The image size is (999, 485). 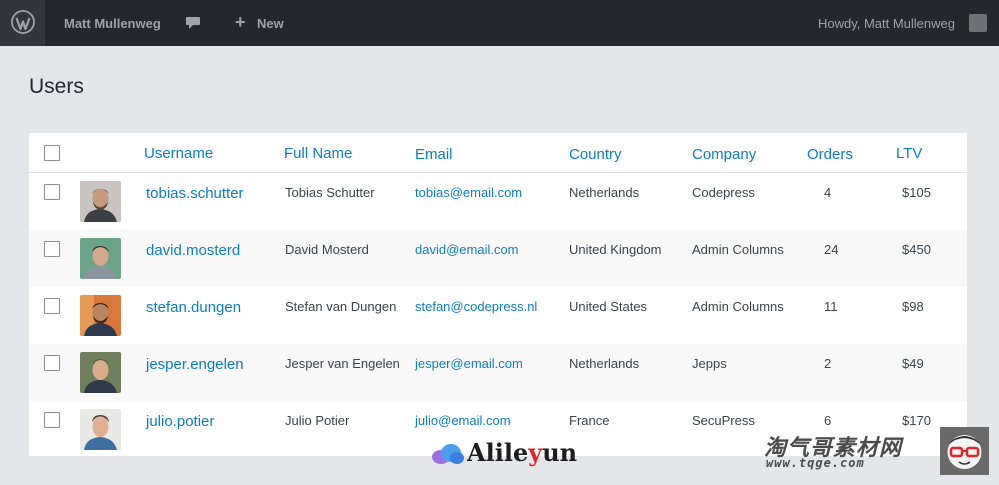 What do you see at coordinates (195, 364) in the screenshot?
I see `username-link: jesper.engelen` at bounding box center [195, 364].